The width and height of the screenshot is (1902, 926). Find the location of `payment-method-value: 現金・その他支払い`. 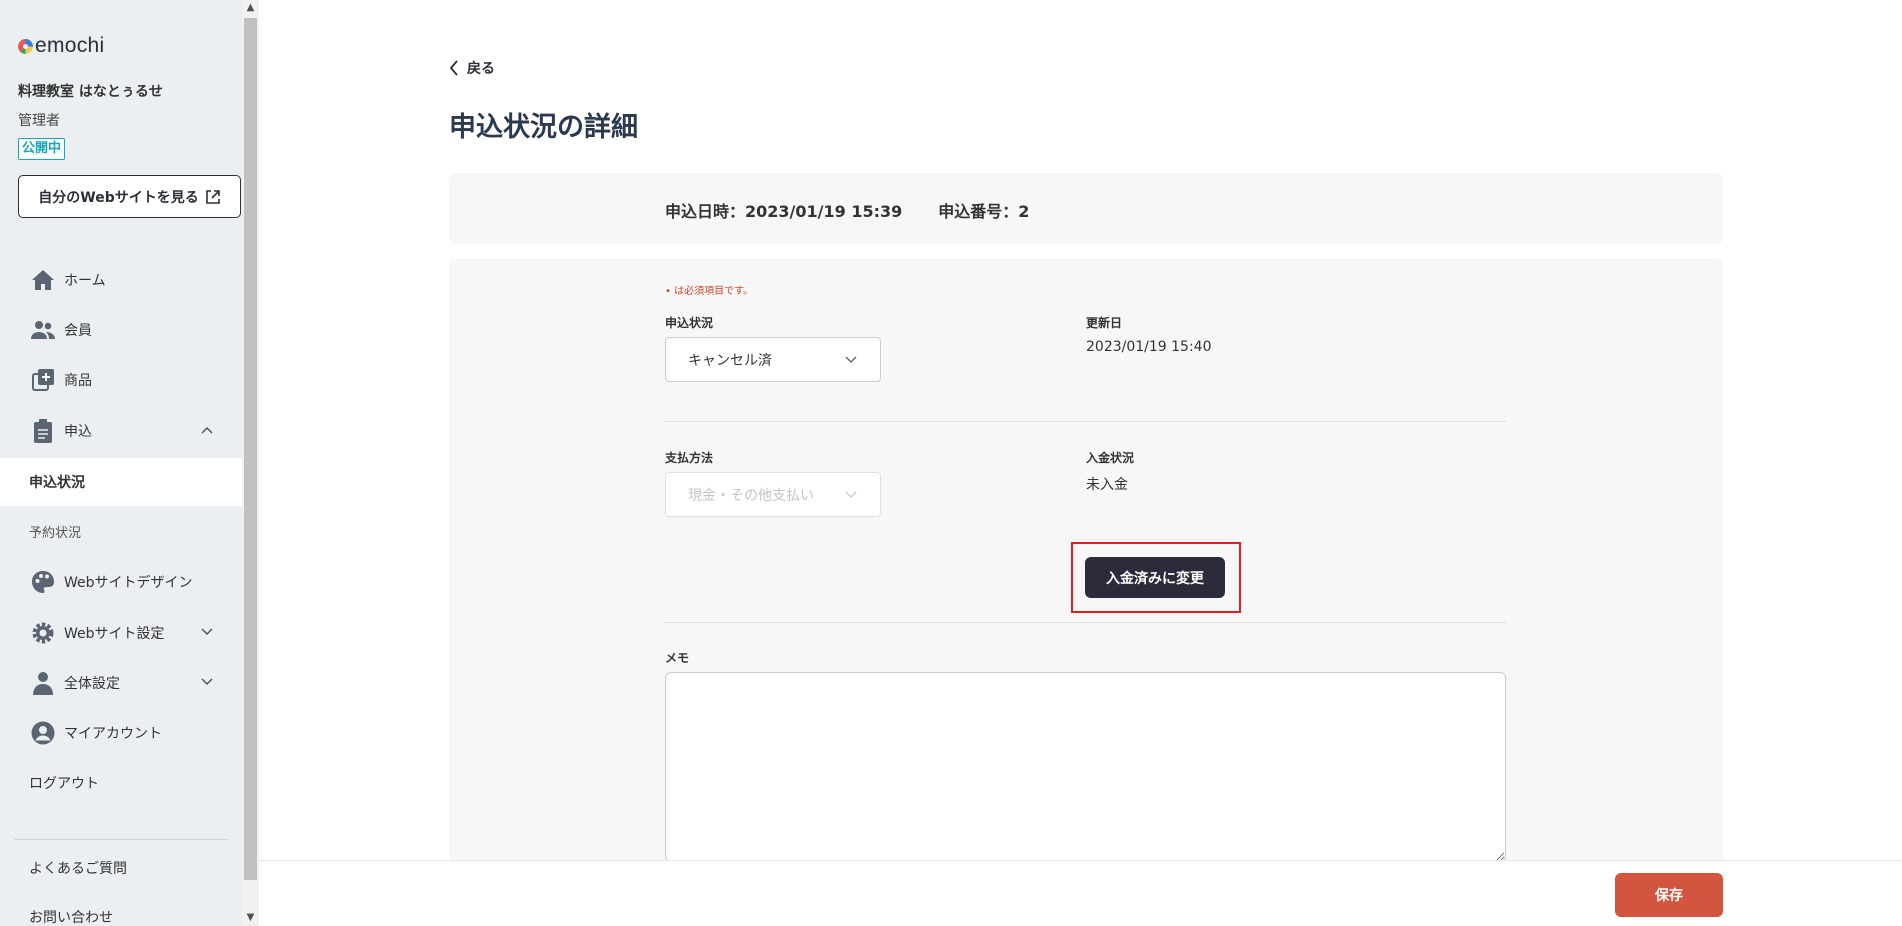

payment-method-value: 現金・その他支払い is located at coordinates (751, 495).